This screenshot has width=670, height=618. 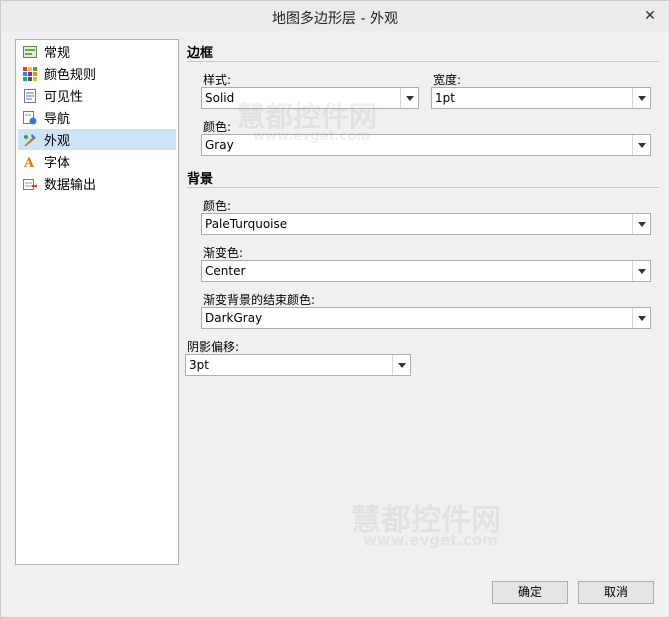 I want to click on nav-label: 可见性, so click(x=64, y=97).